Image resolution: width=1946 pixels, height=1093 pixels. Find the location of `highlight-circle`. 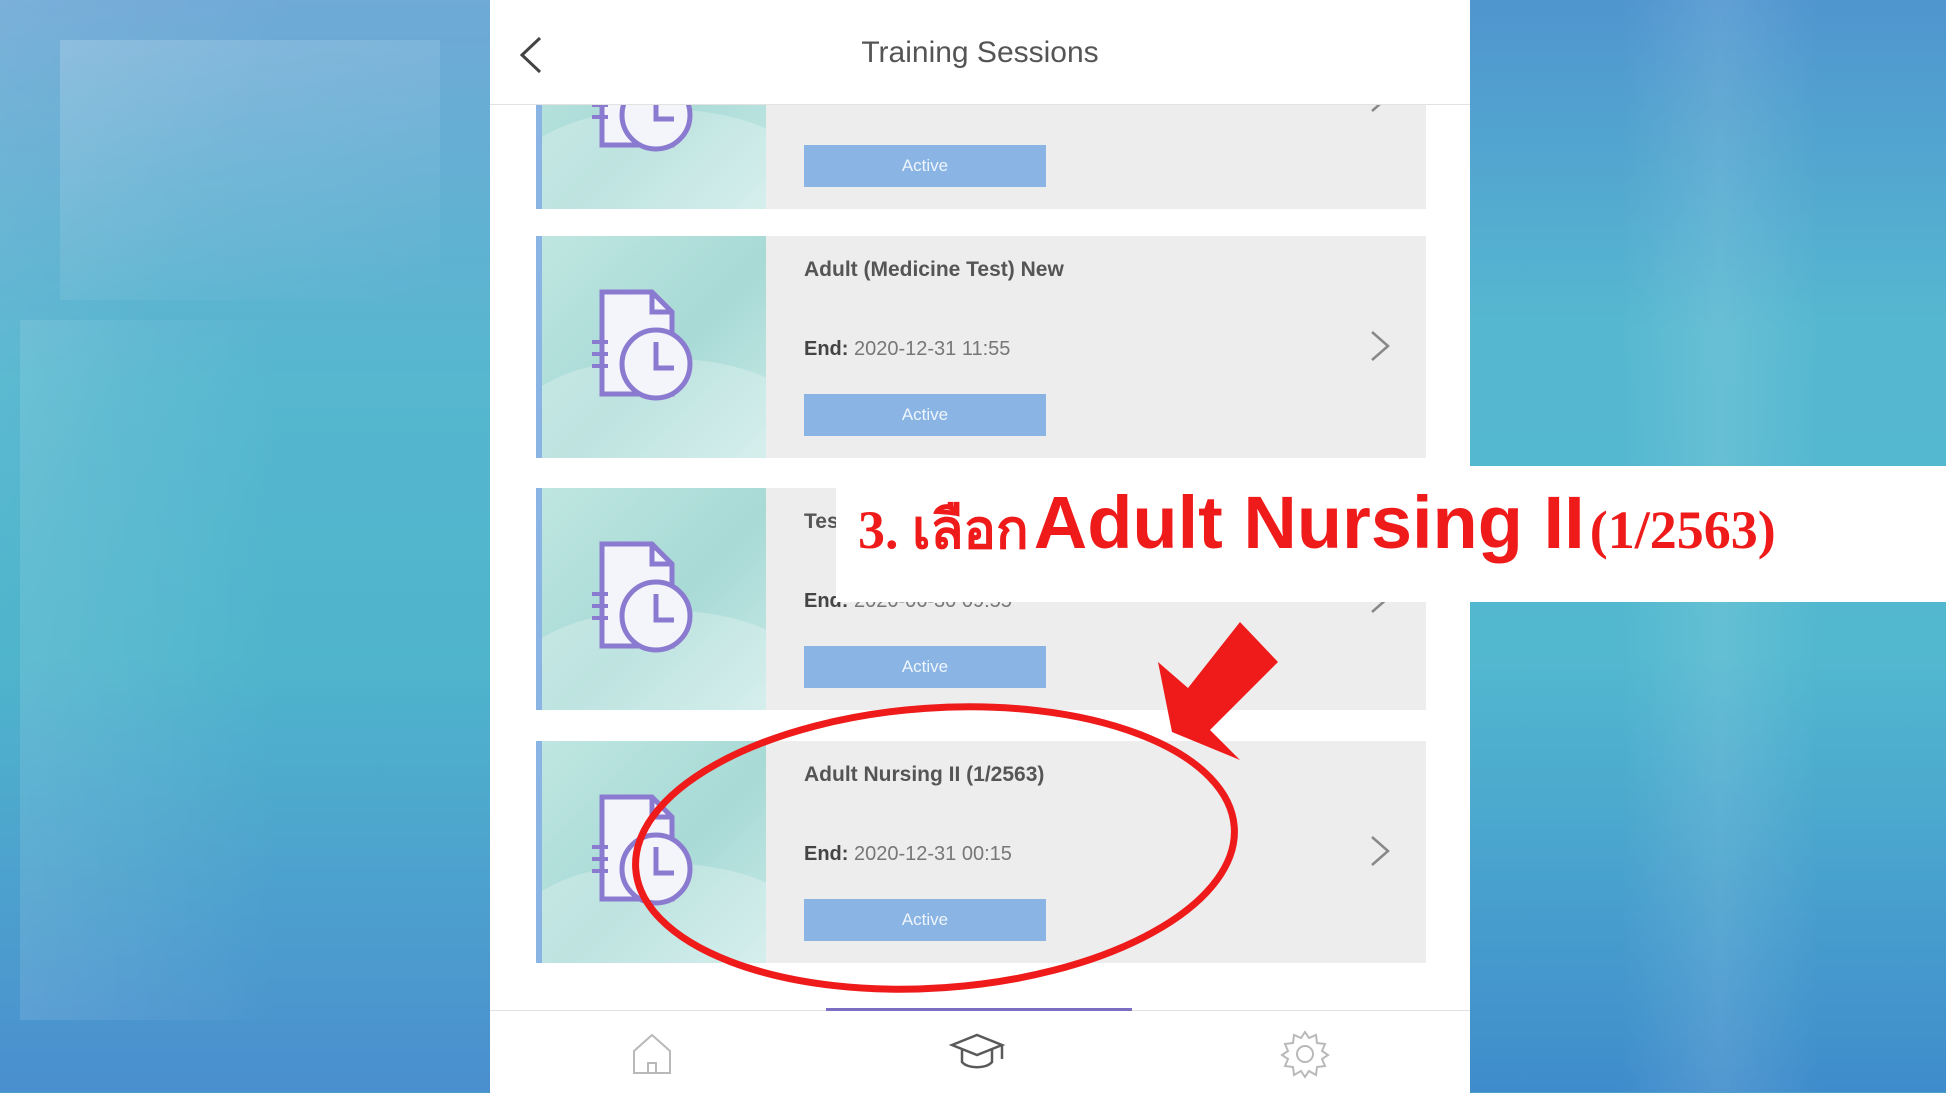

highlight-circle is located at coordinates (935, 848).